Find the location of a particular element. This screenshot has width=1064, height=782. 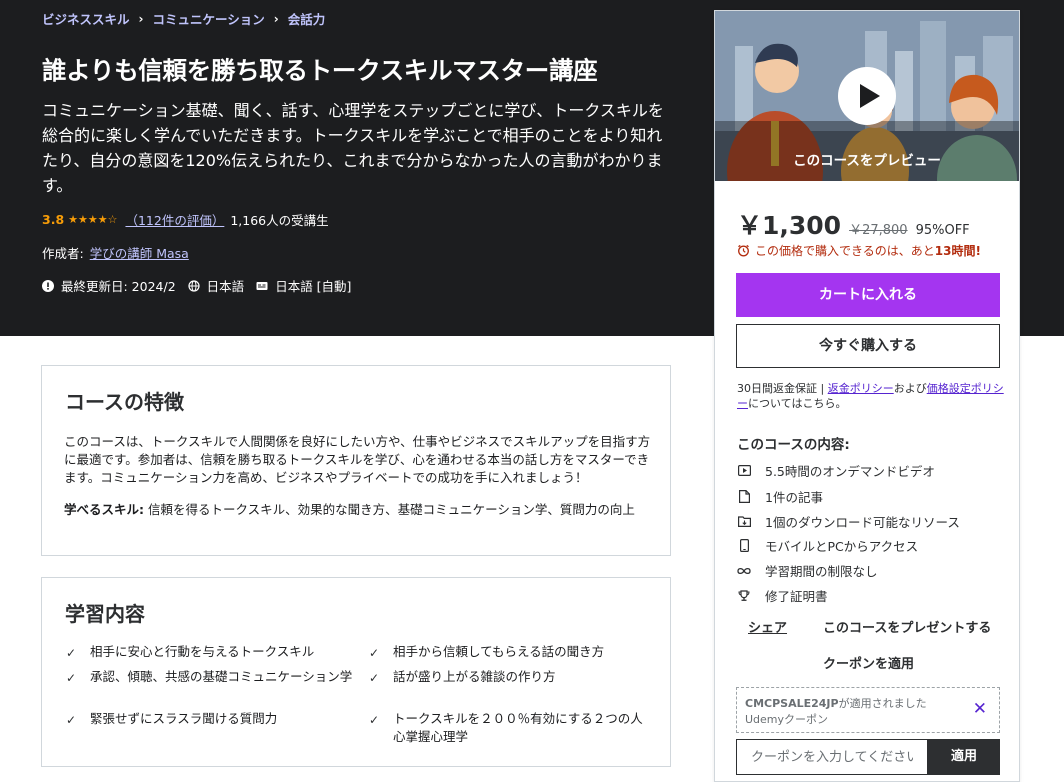

include-mobile: モバイルとPCからアクセス is located at coordinates (827, 545).